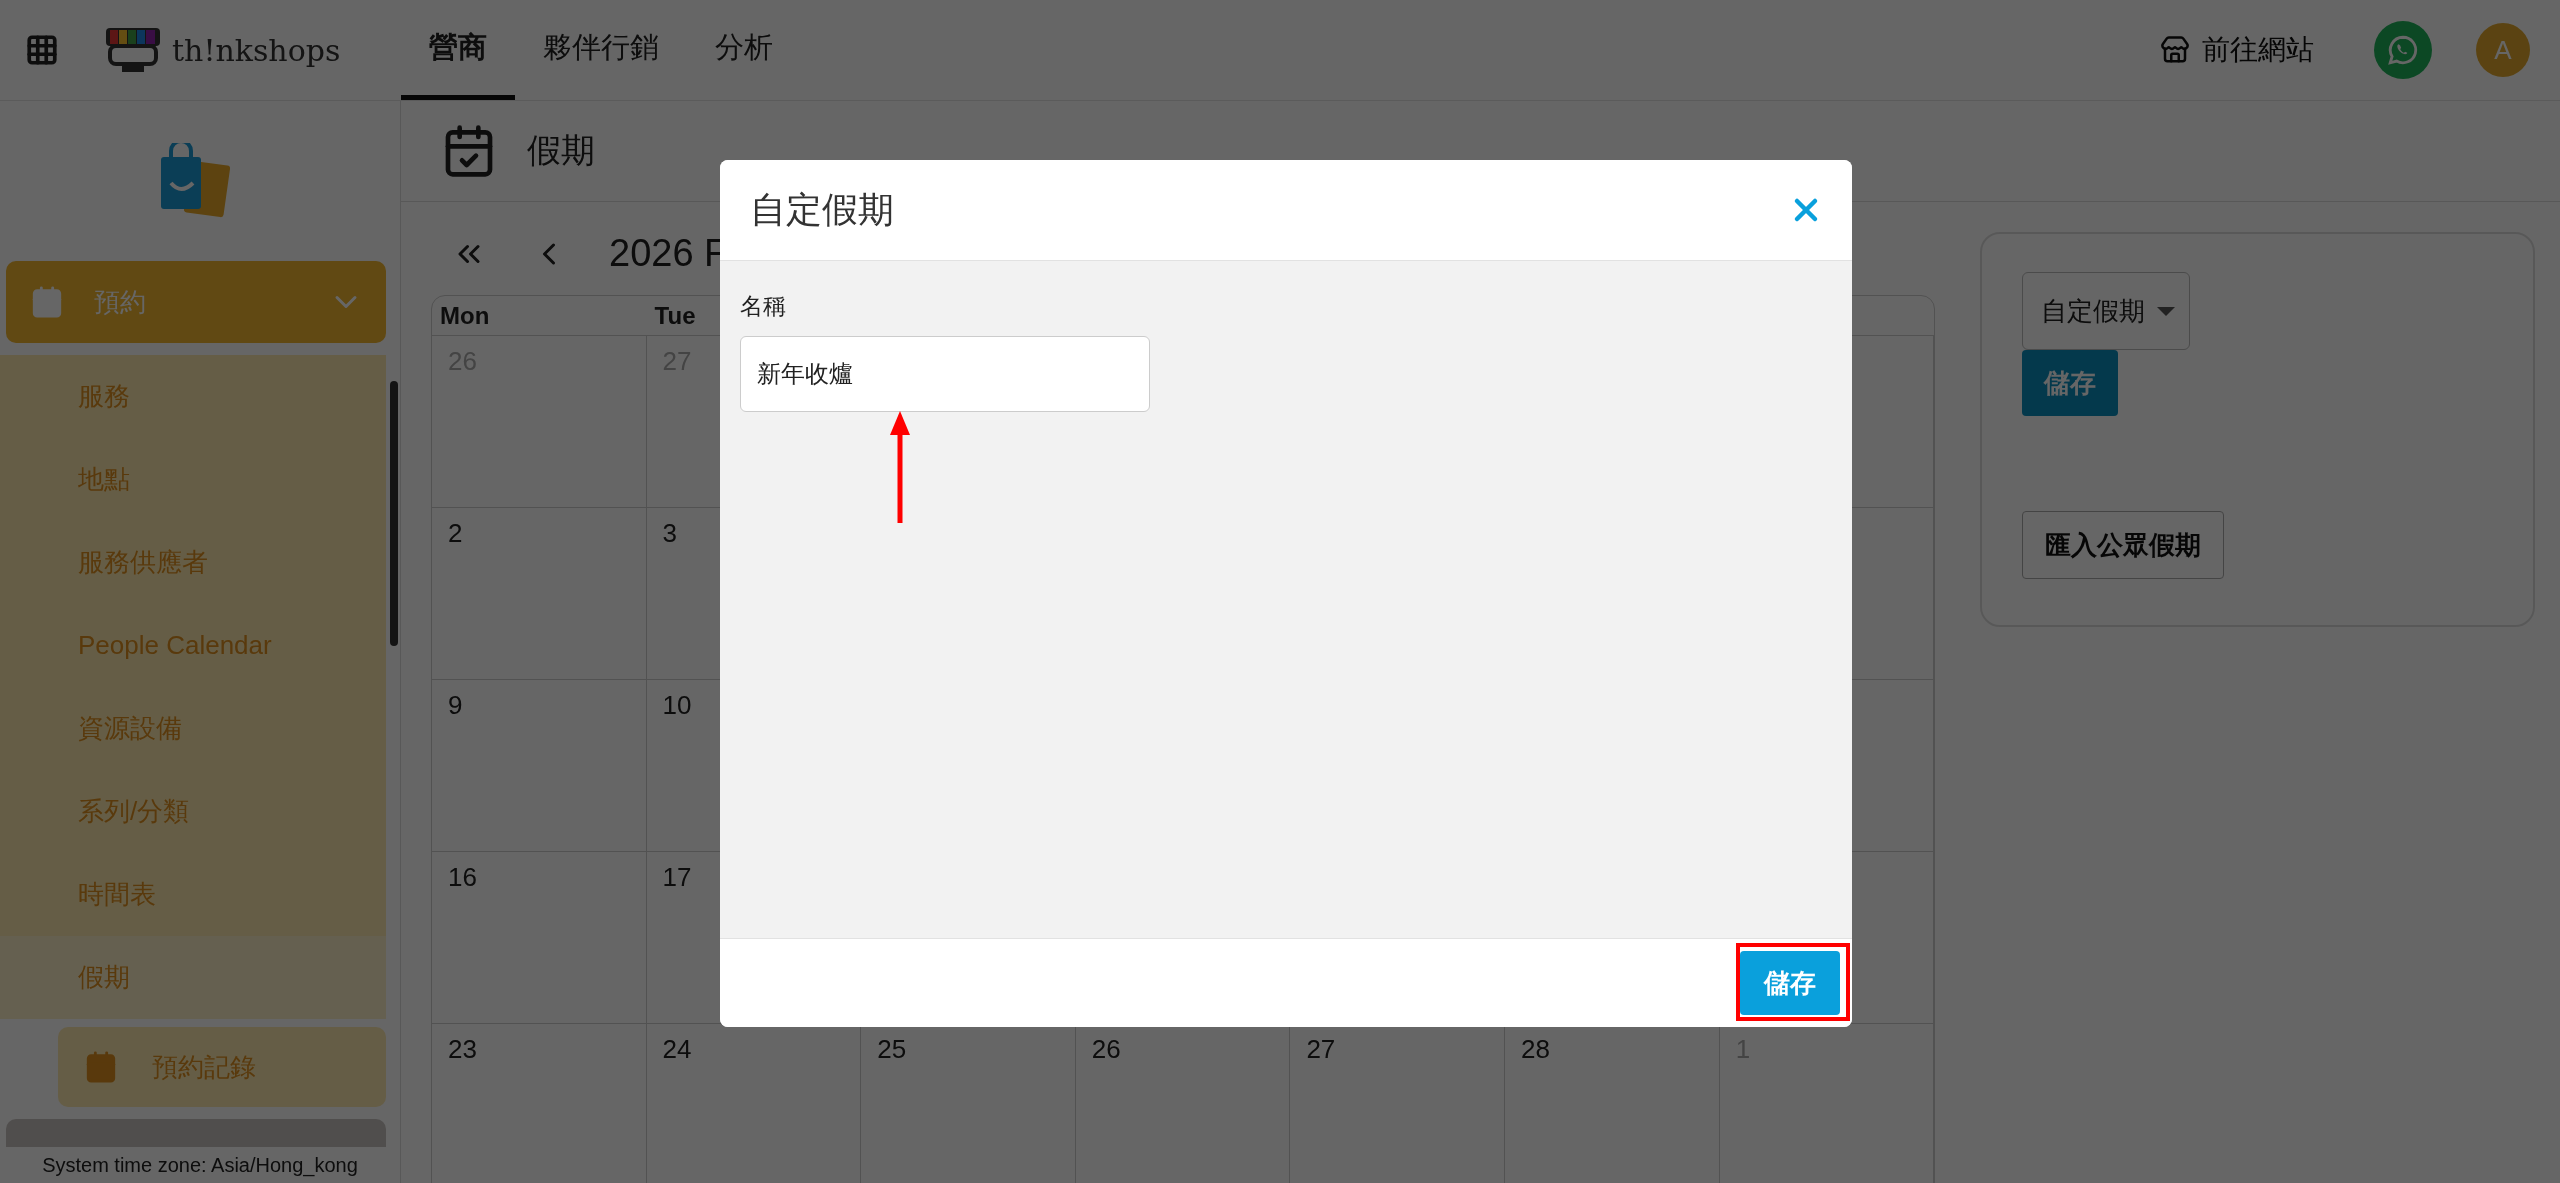 Image resolution: width=2560 pixels, height=1183 pixels. What do you see at coordinates (2175, 50) in the screenshot?
I see `store-icon` at bounding box center [2175, 50].